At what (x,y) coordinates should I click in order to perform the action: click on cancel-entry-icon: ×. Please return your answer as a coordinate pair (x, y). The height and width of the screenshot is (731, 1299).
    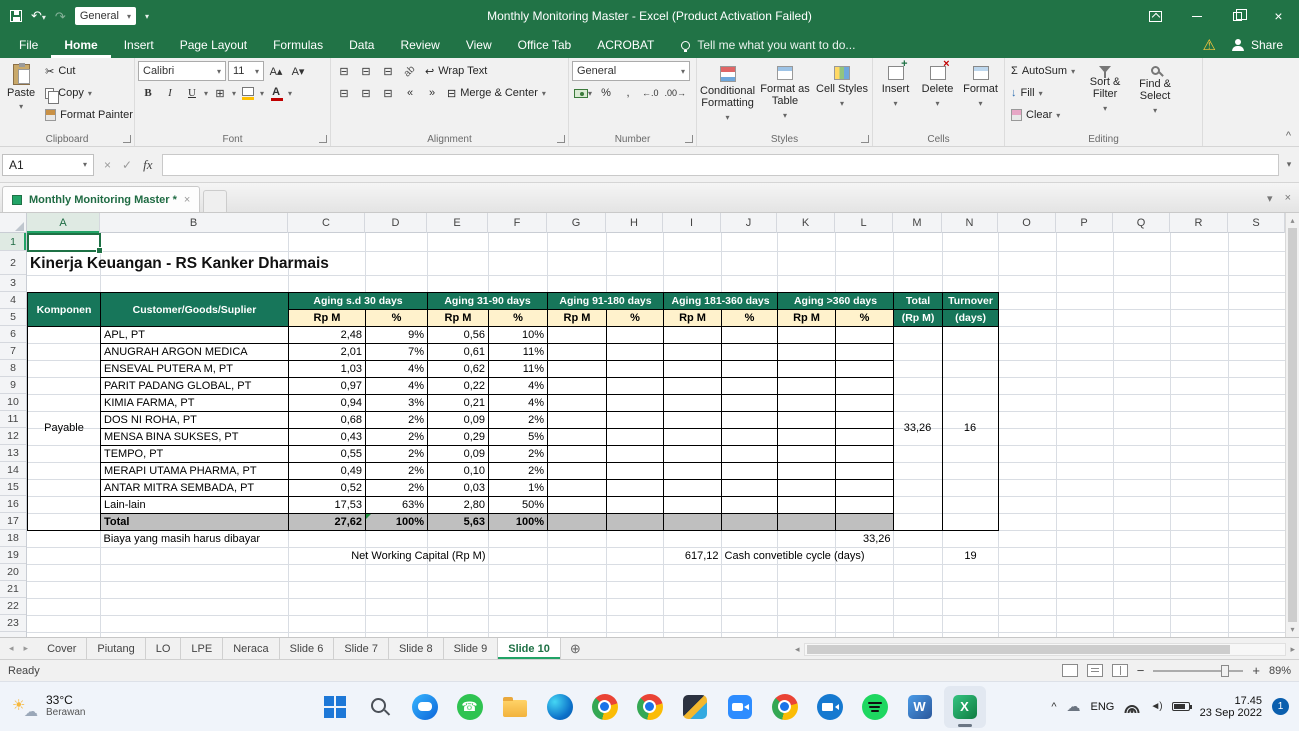
    Looking at the image, I should click on (107, 165).